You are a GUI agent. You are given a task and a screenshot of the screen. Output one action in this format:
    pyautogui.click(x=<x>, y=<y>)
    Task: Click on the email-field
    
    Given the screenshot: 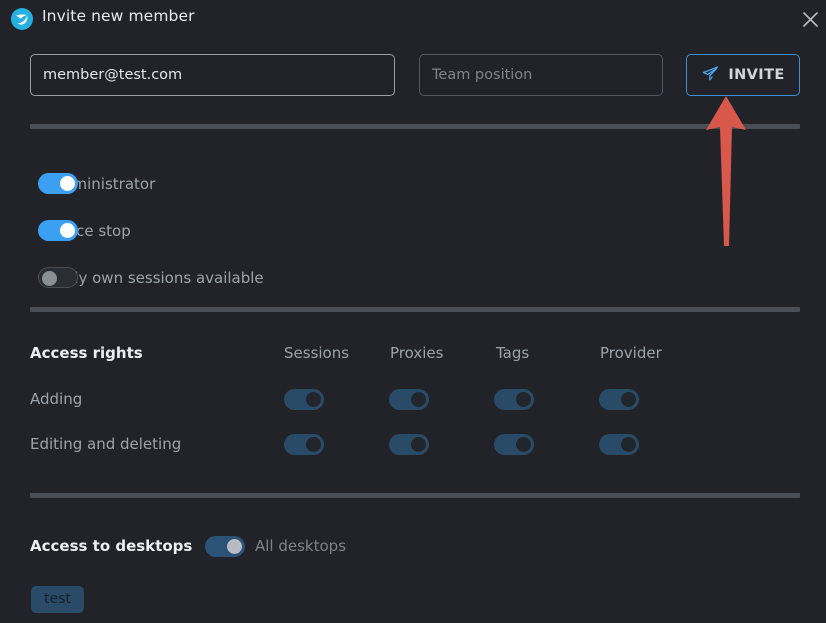 What is the action you would take?
    pyautogui.click(x=212, y=75)
    